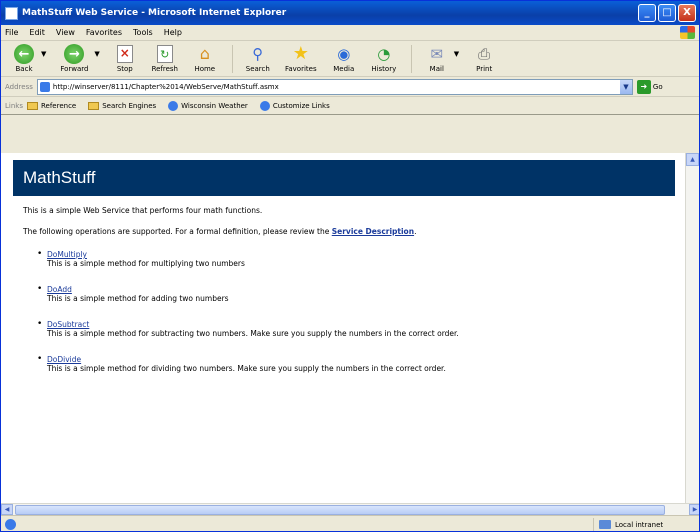 This screenshot has width=700, height=532. I want to click on history-label: History, so click(384, 69).